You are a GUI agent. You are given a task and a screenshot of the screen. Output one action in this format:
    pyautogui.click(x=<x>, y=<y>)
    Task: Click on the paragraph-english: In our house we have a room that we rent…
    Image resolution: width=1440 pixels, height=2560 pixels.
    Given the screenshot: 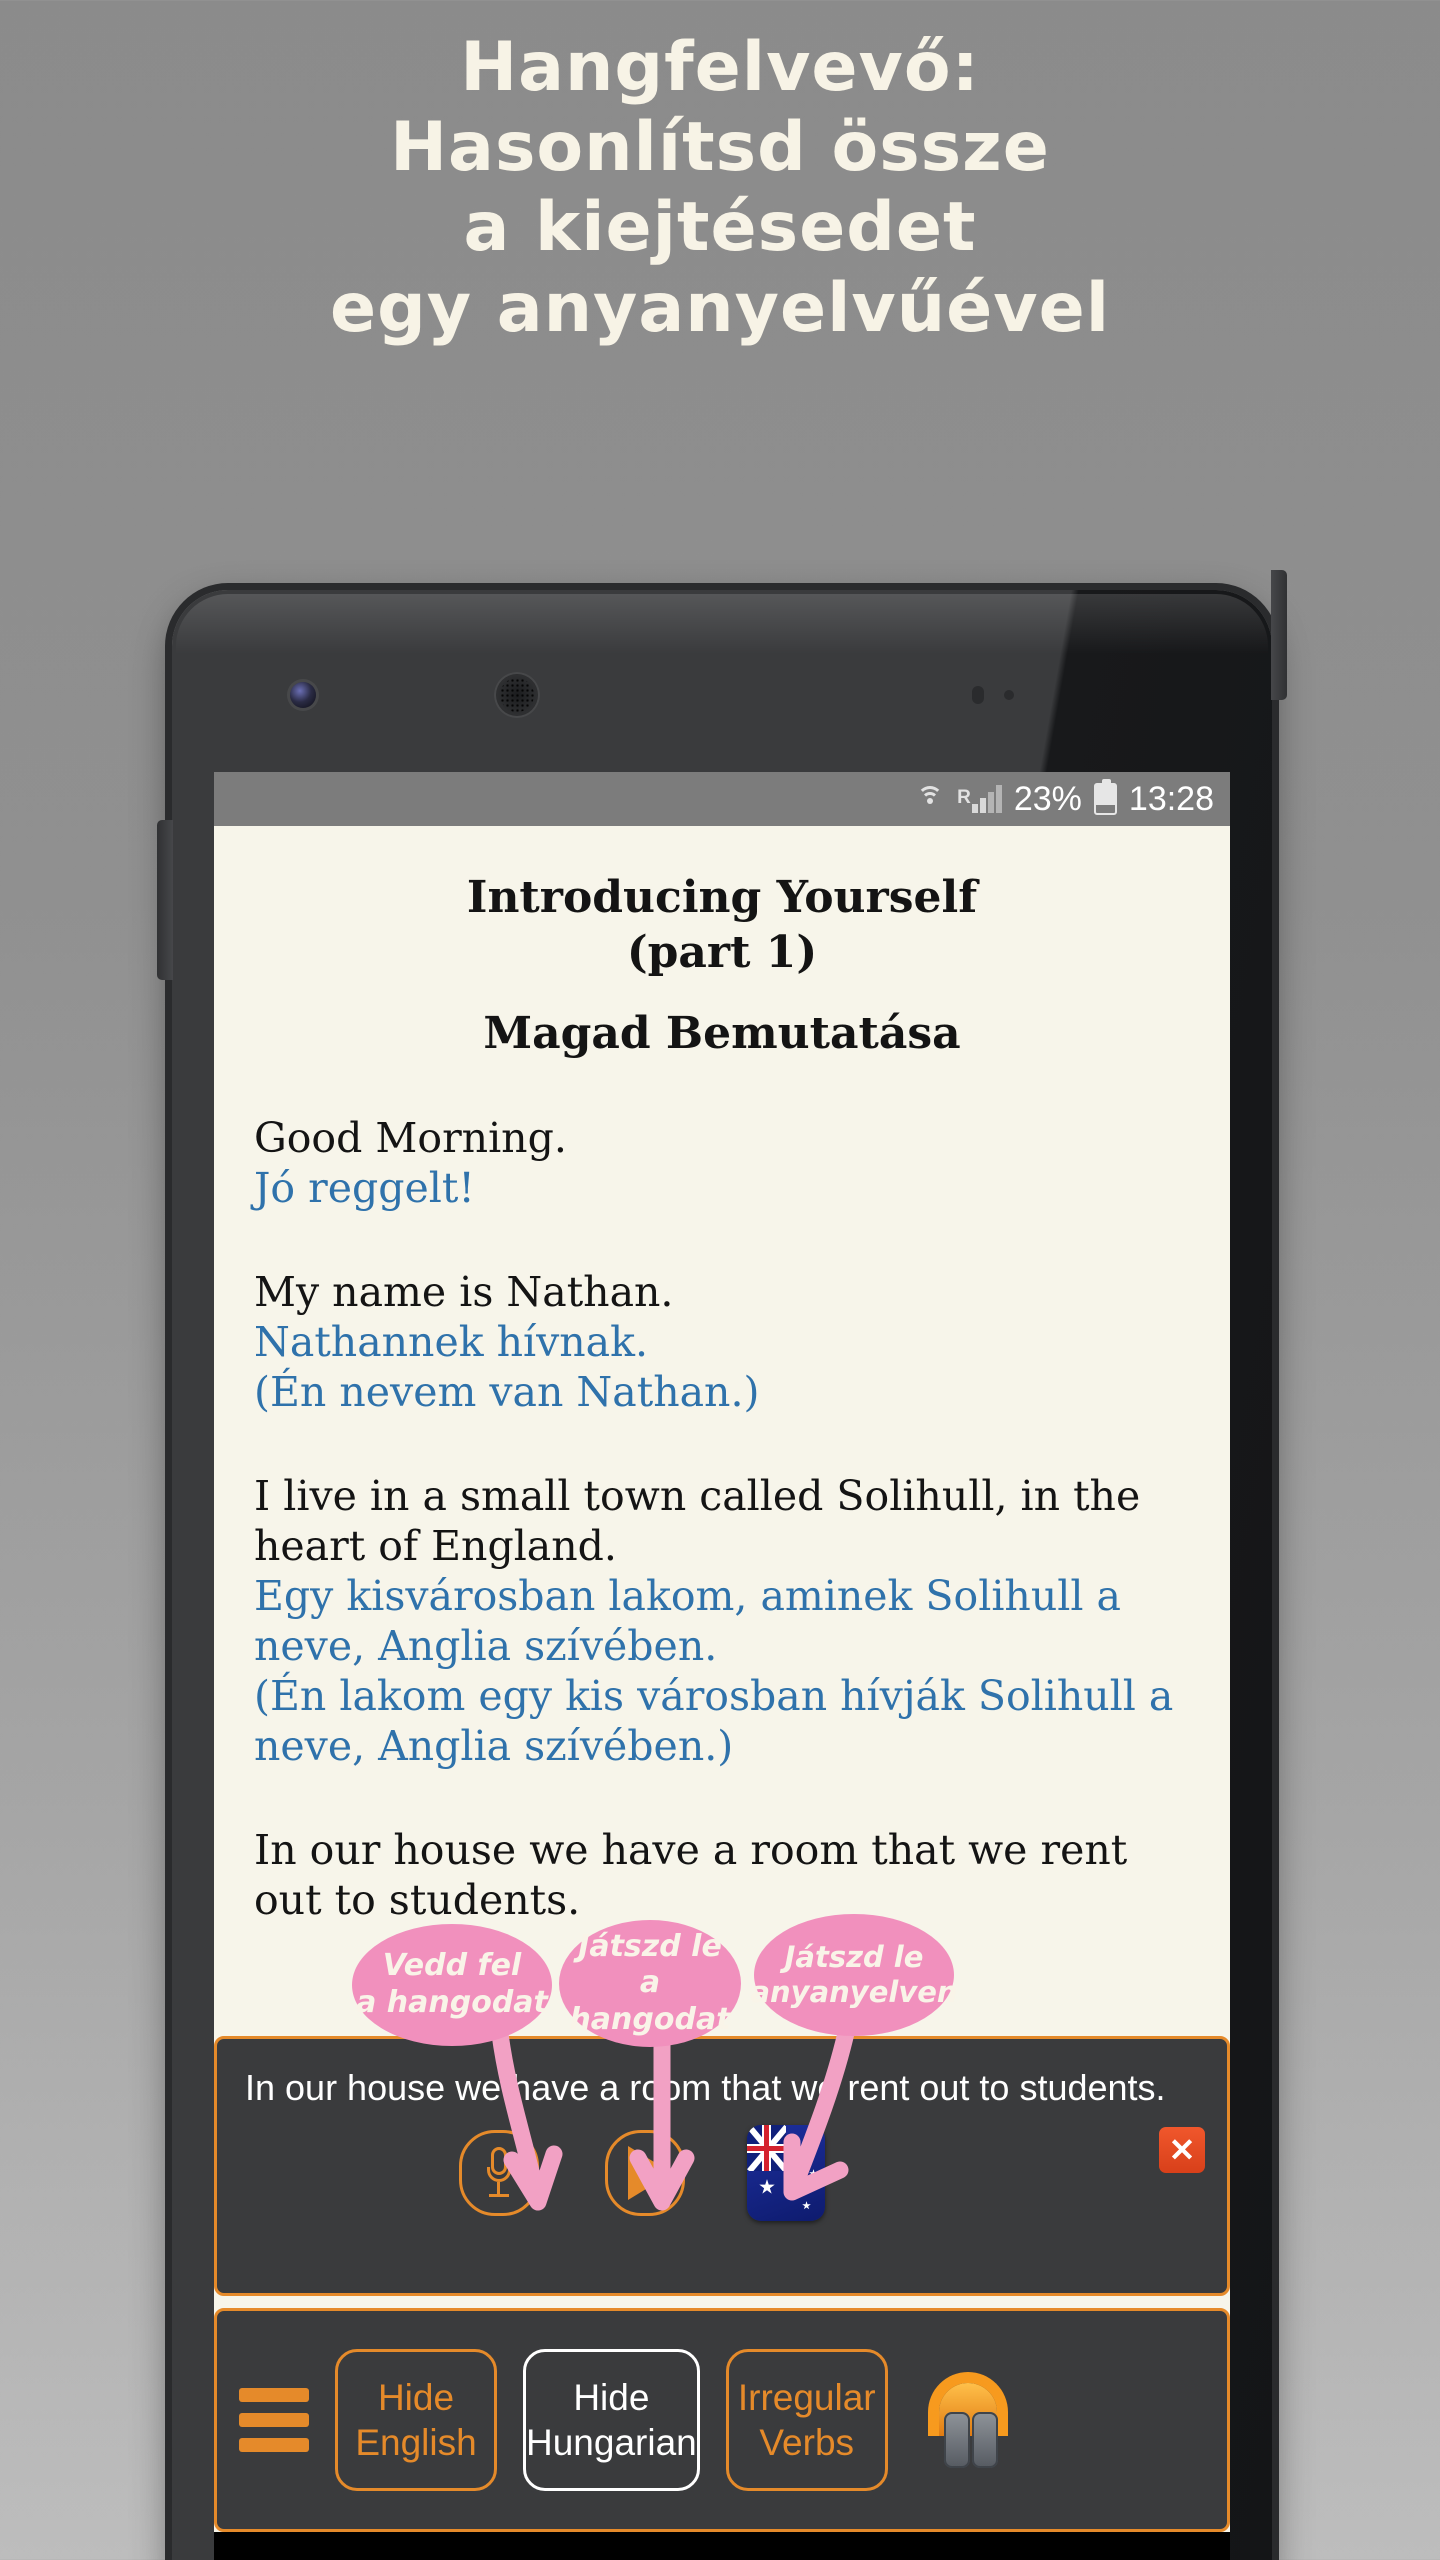 What is the action you would take?
    pyautogui.click(x=691, y=1875)
    